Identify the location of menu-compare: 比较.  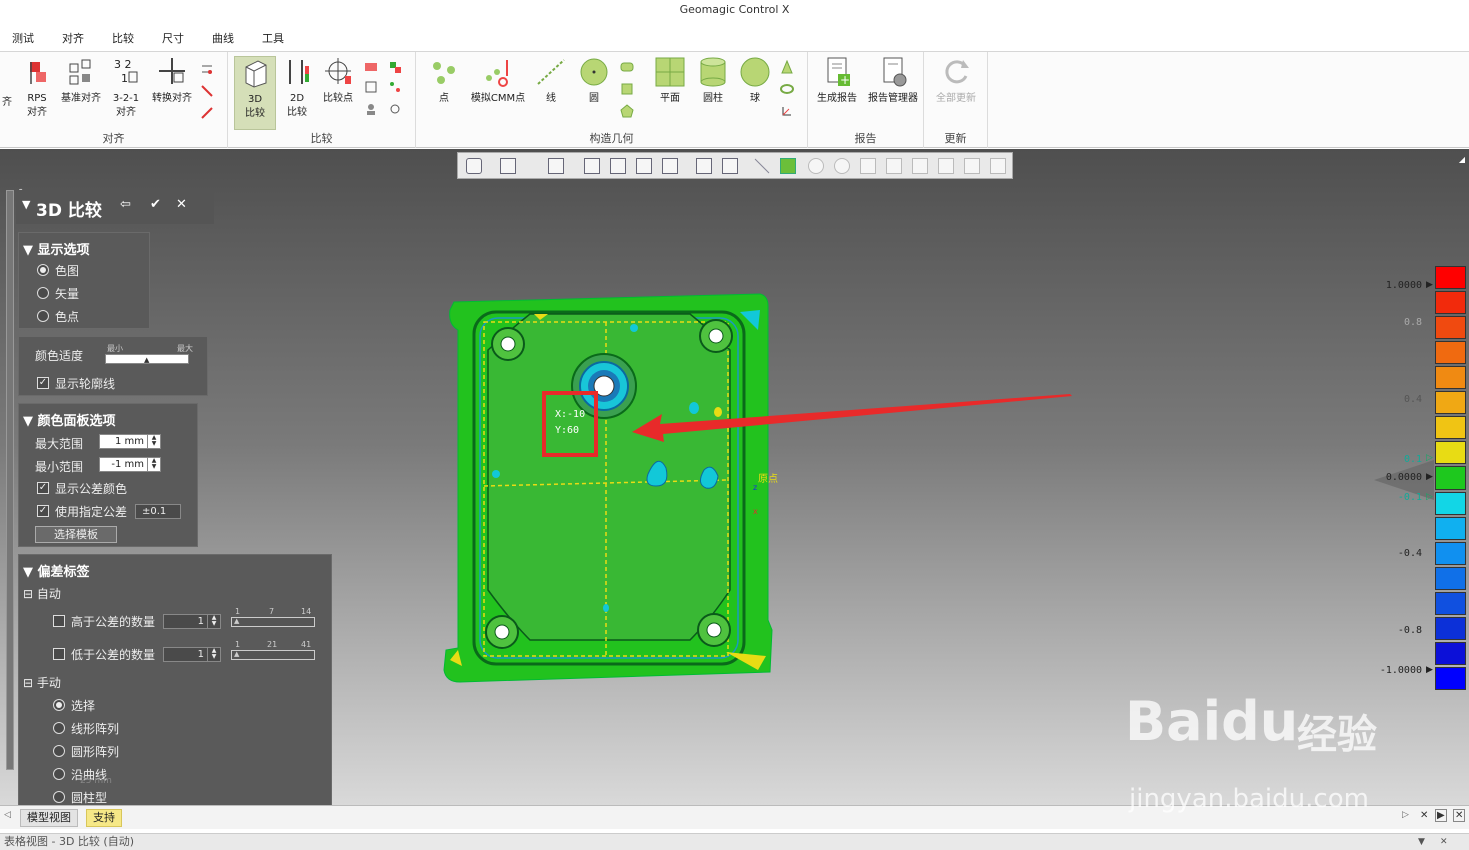
(123, 38).